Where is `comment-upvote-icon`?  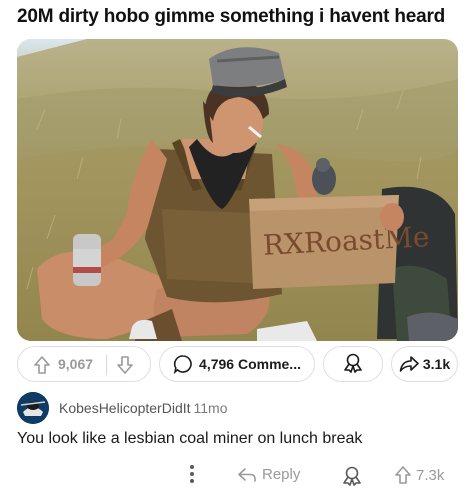 comment-upvote-icon is located at coordinates (403, 475).